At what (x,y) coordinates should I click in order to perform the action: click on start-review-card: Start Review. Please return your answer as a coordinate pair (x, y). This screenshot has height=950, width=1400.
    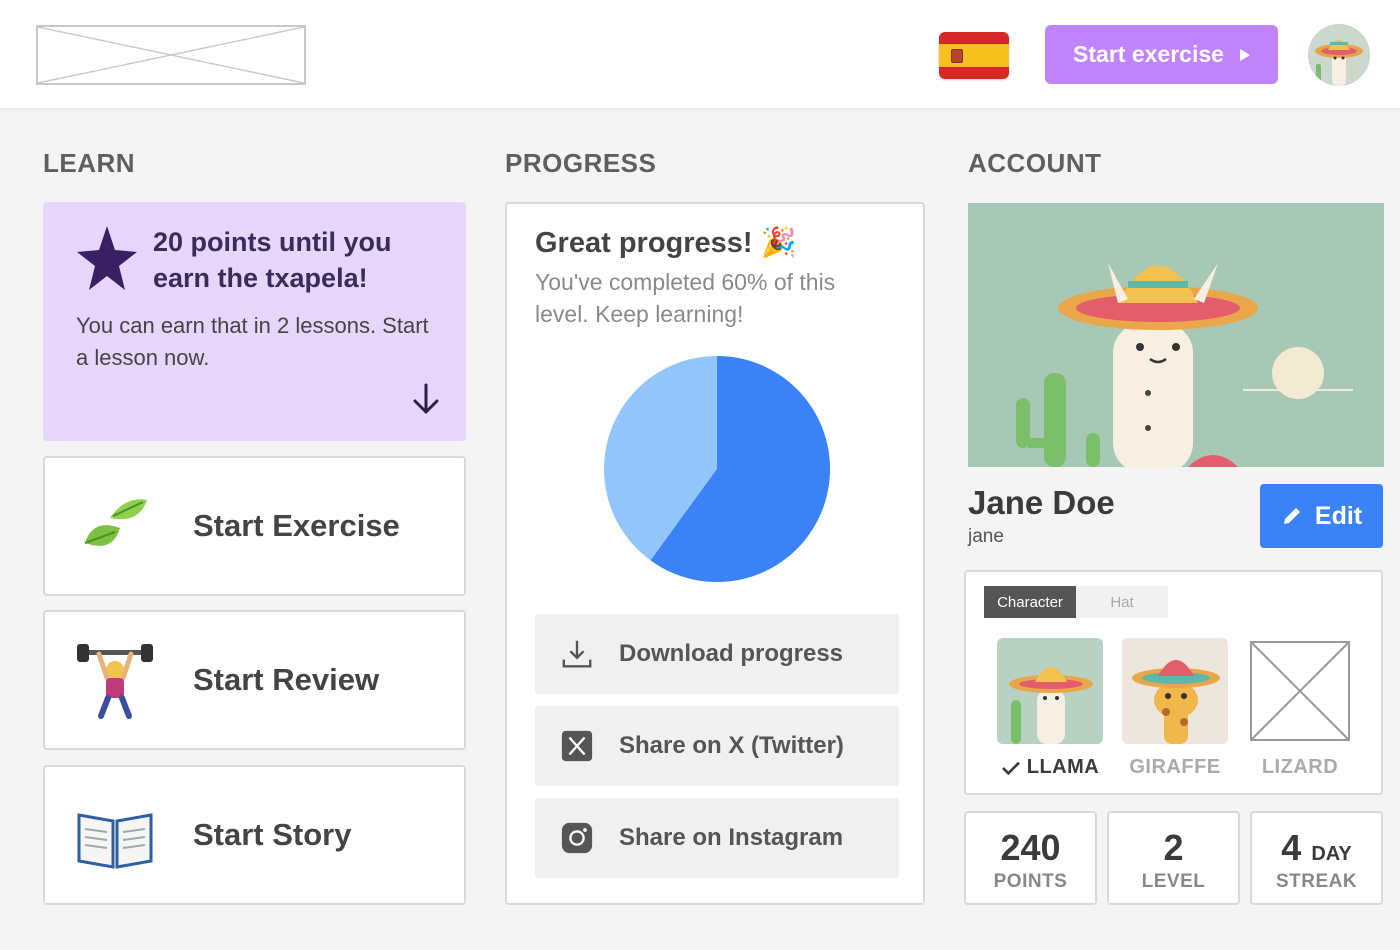
    Looking at the image, I should click on (254, 680).